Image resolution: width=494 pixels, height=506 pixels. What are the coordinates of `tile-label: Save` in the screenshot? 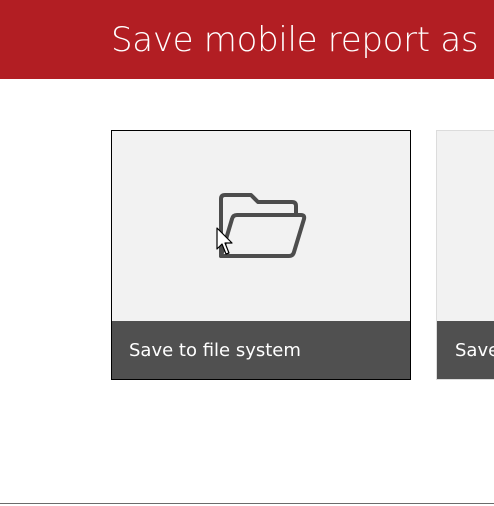 It's located at (474, 350).